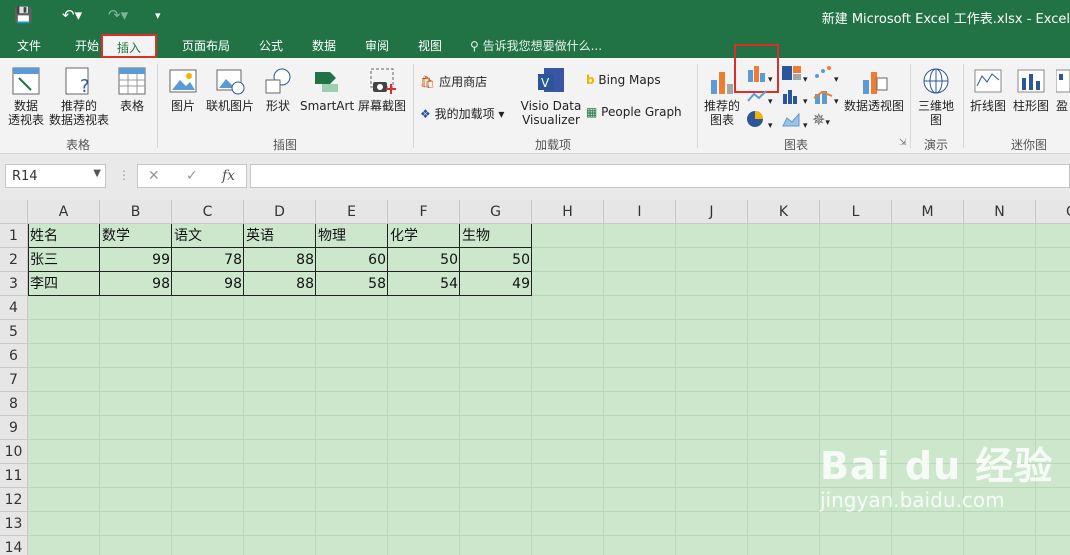  Describe the element at coordinates (228, 176) in the screenshot. I see `insert-function-icon: fx` at that location.